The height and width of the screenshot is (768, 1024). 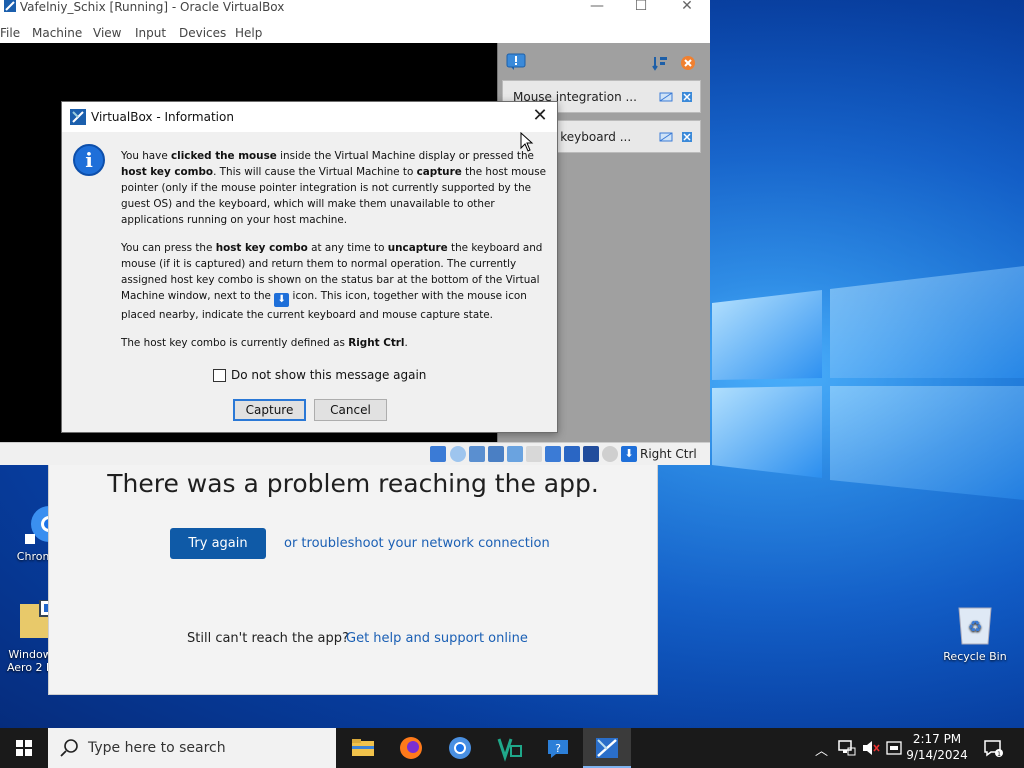 What do you see at coordinates (641, 11) in the screenshot?
I see `maximize-button: ☐` at bounding box center [641, 11].